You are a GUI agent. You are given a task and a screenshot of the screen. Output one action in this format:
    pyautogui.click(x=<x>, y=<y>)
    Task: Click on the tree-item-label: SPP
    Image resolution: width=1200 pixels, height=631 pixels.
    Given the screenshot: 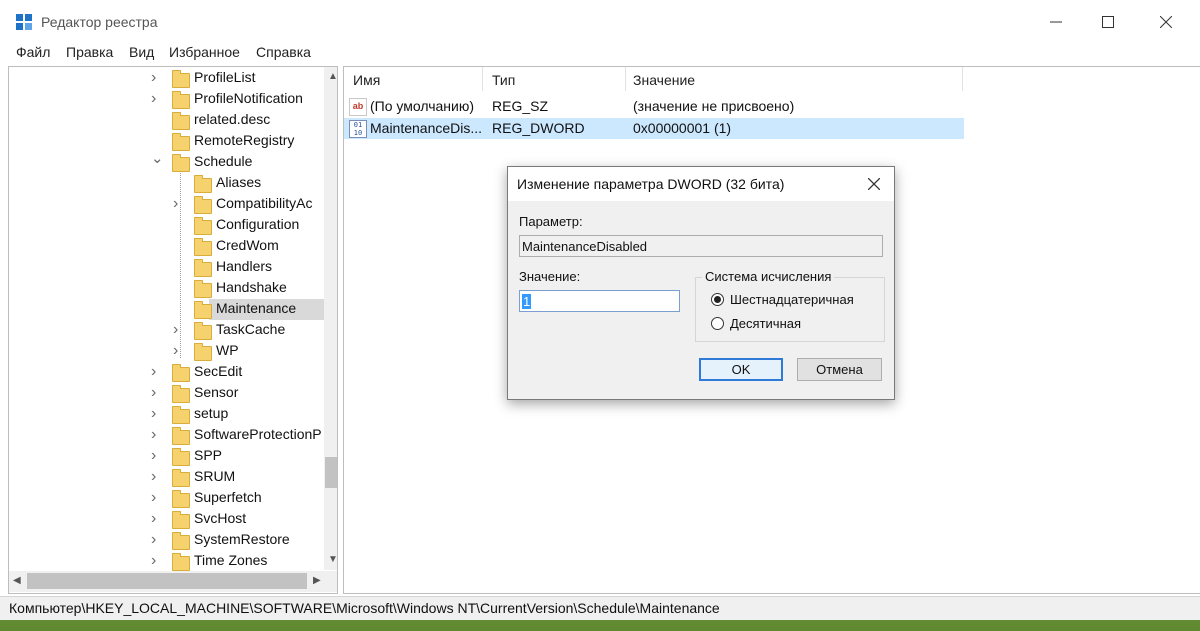 What is the action you would take?
    pyautogui.click(x=208, y=455)
    